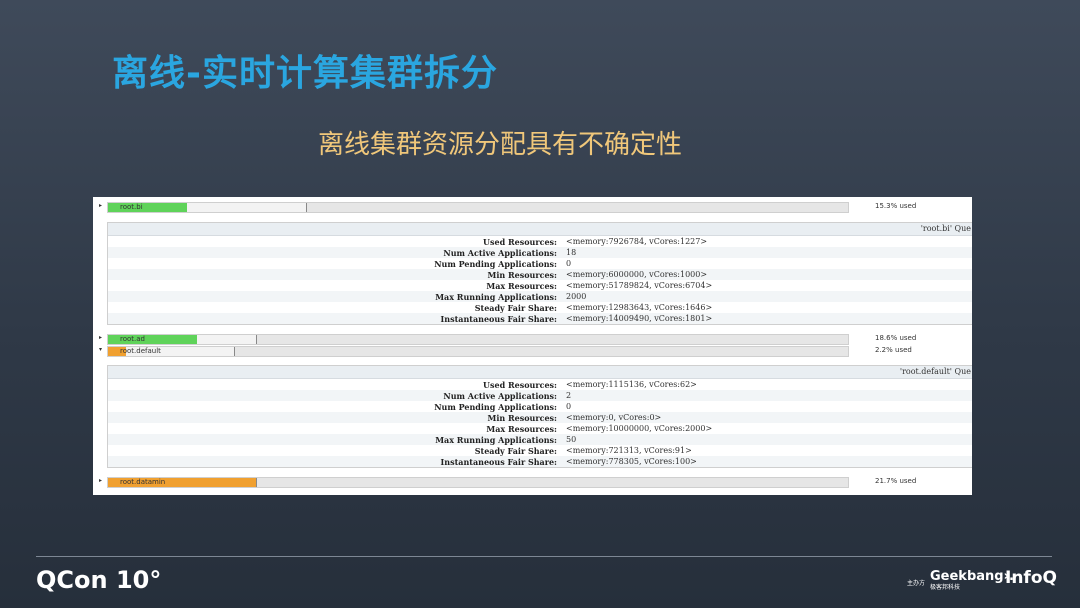 This screenshot has height=608, width=1080. I want to click on info-value: <memory:6000000, vCores:1000>, so click(637, 274).